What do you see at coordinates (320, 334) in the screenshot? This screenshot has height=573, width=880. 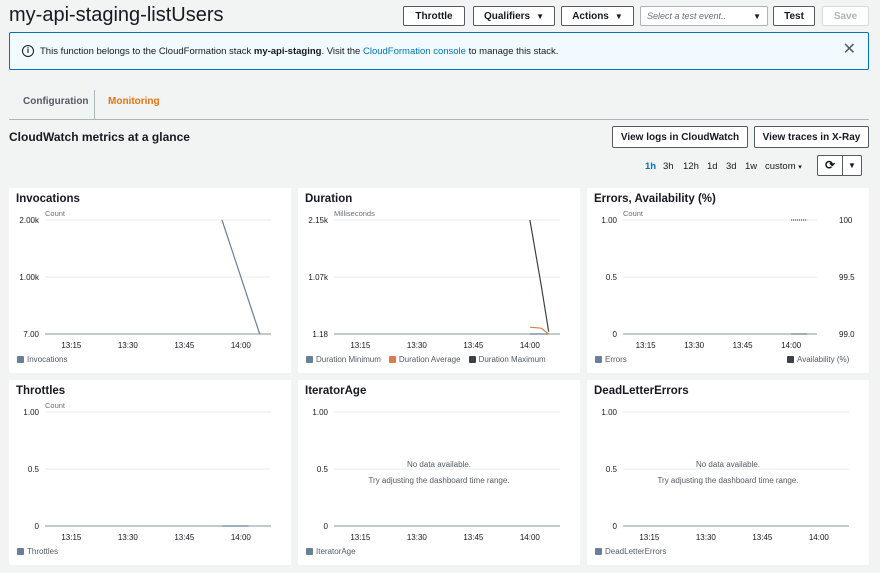 I see `y-tick-label: 1.18` at bounding box center [320, 334].